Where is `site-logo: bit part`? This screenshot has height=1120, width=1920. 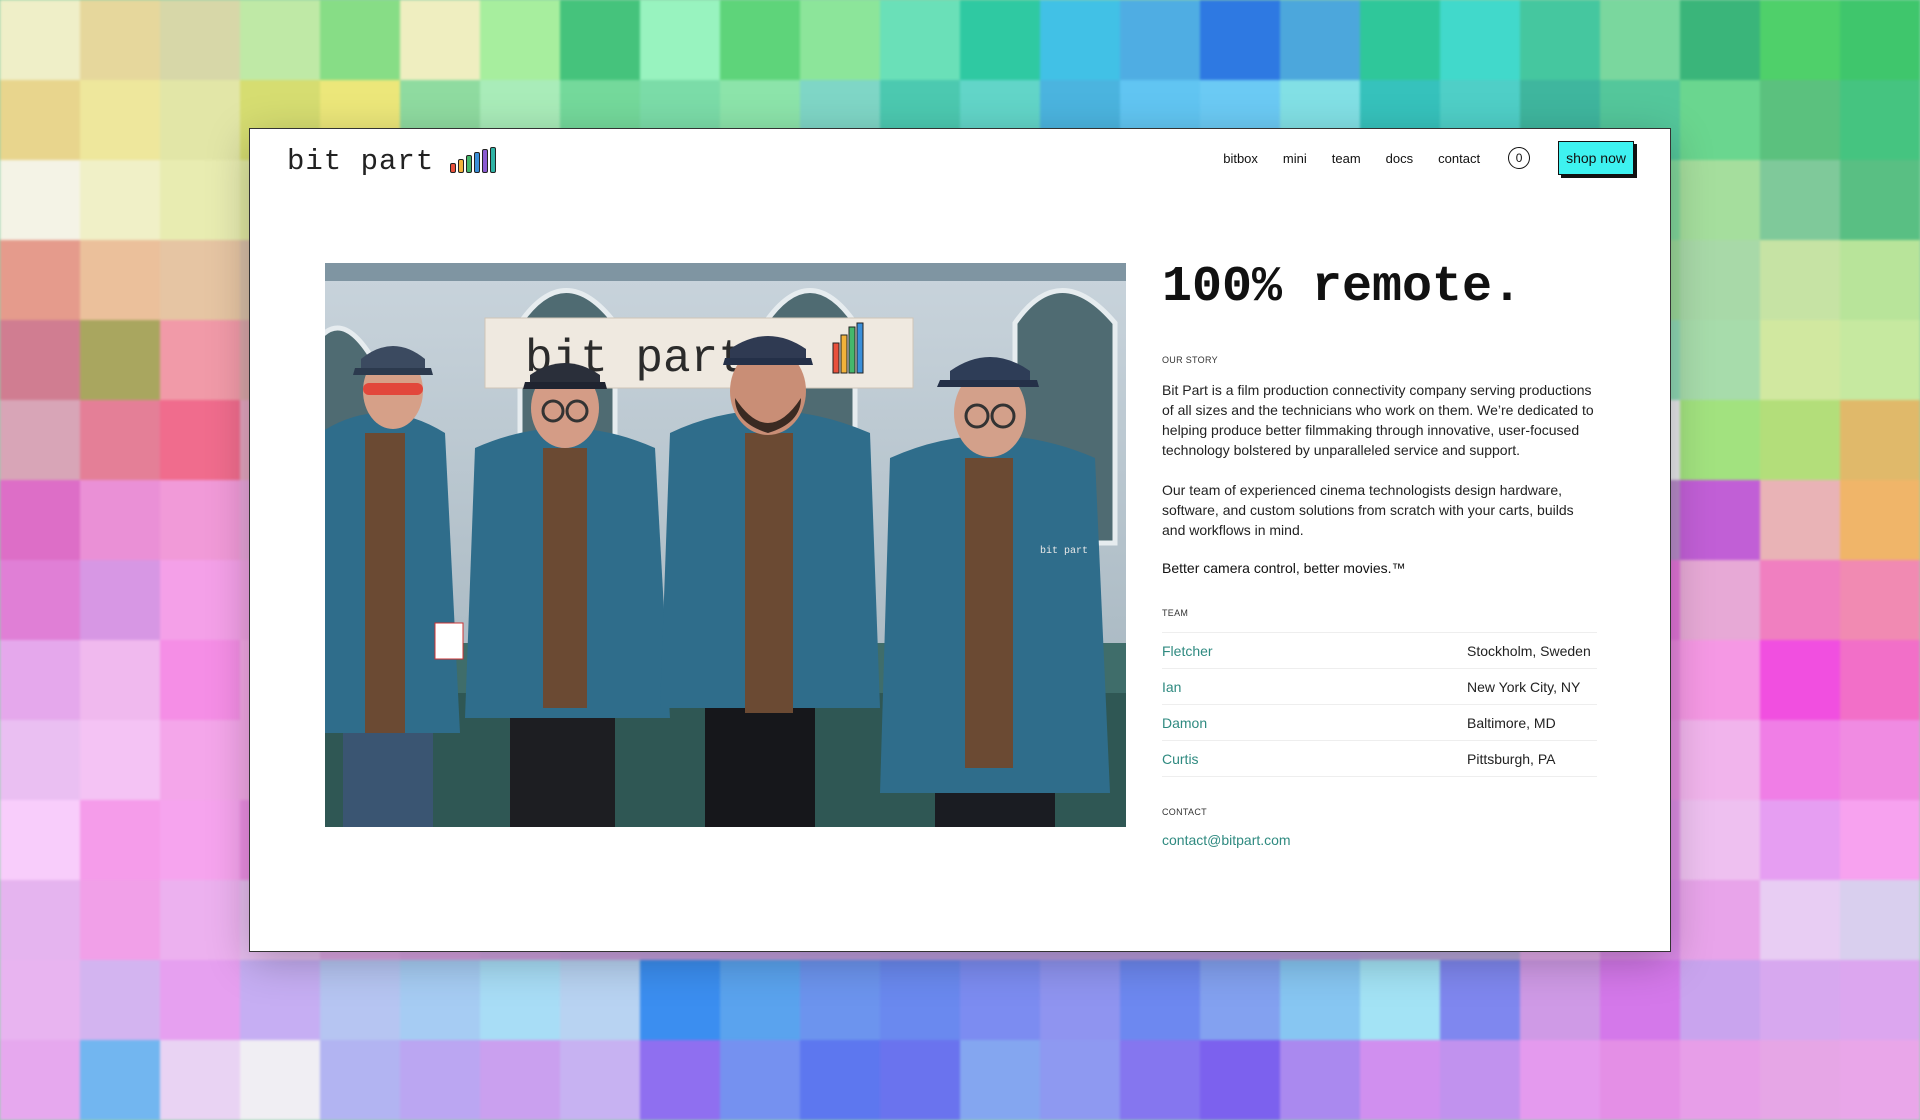 site-logo: bit part is located at coordinates (392, 161).